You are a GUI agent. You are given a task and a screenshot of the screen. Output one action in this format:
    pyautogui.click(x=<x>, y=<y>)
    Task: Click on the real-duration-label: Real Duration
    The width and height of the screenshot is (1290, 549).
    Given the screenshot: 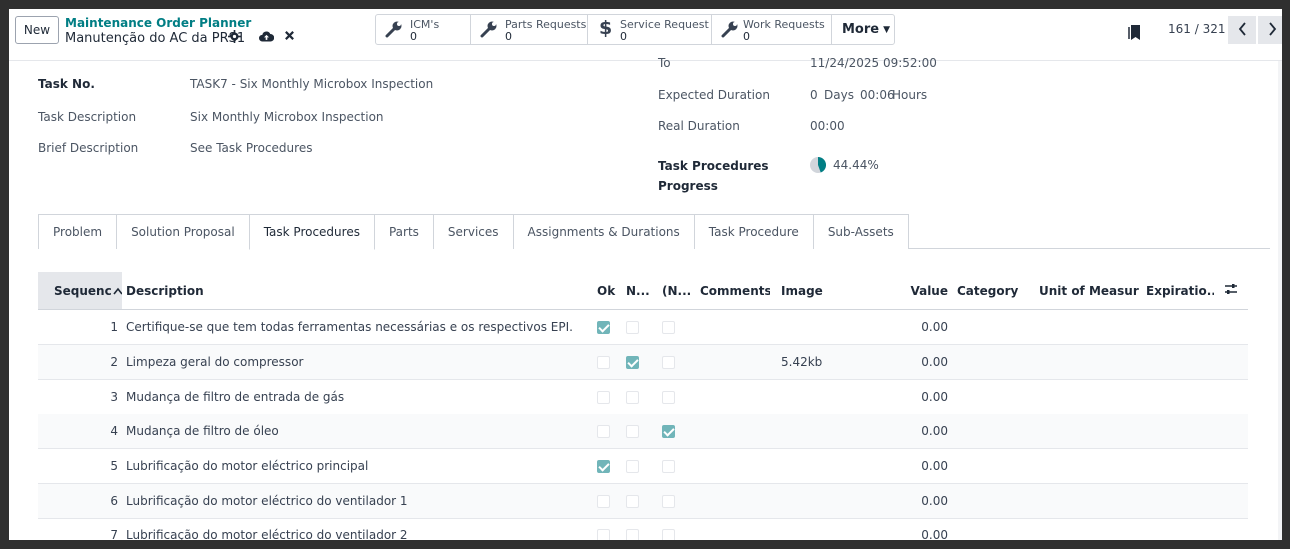 What is the action you would take?
    pyautogui.click(x=699, y=126)
    